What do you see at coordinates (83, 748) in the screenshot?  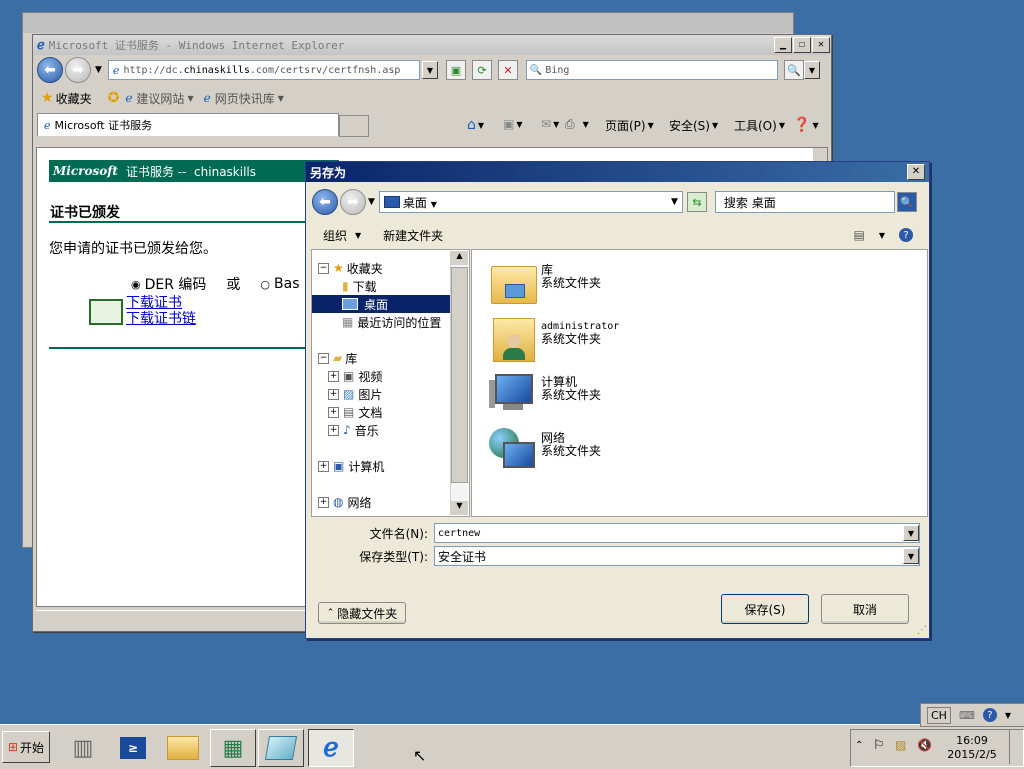 I see `server-manager-button: ▥` at bounding box center [83, 748].